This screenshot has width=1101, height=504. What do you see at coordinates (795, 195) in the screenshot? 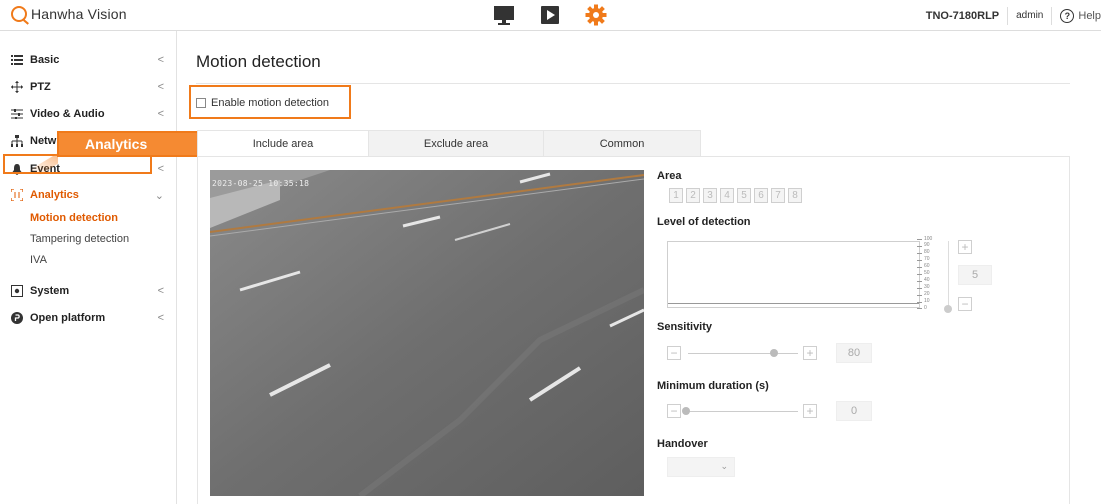
I see `area-button-8: 8` at bounding box center [795, 195].